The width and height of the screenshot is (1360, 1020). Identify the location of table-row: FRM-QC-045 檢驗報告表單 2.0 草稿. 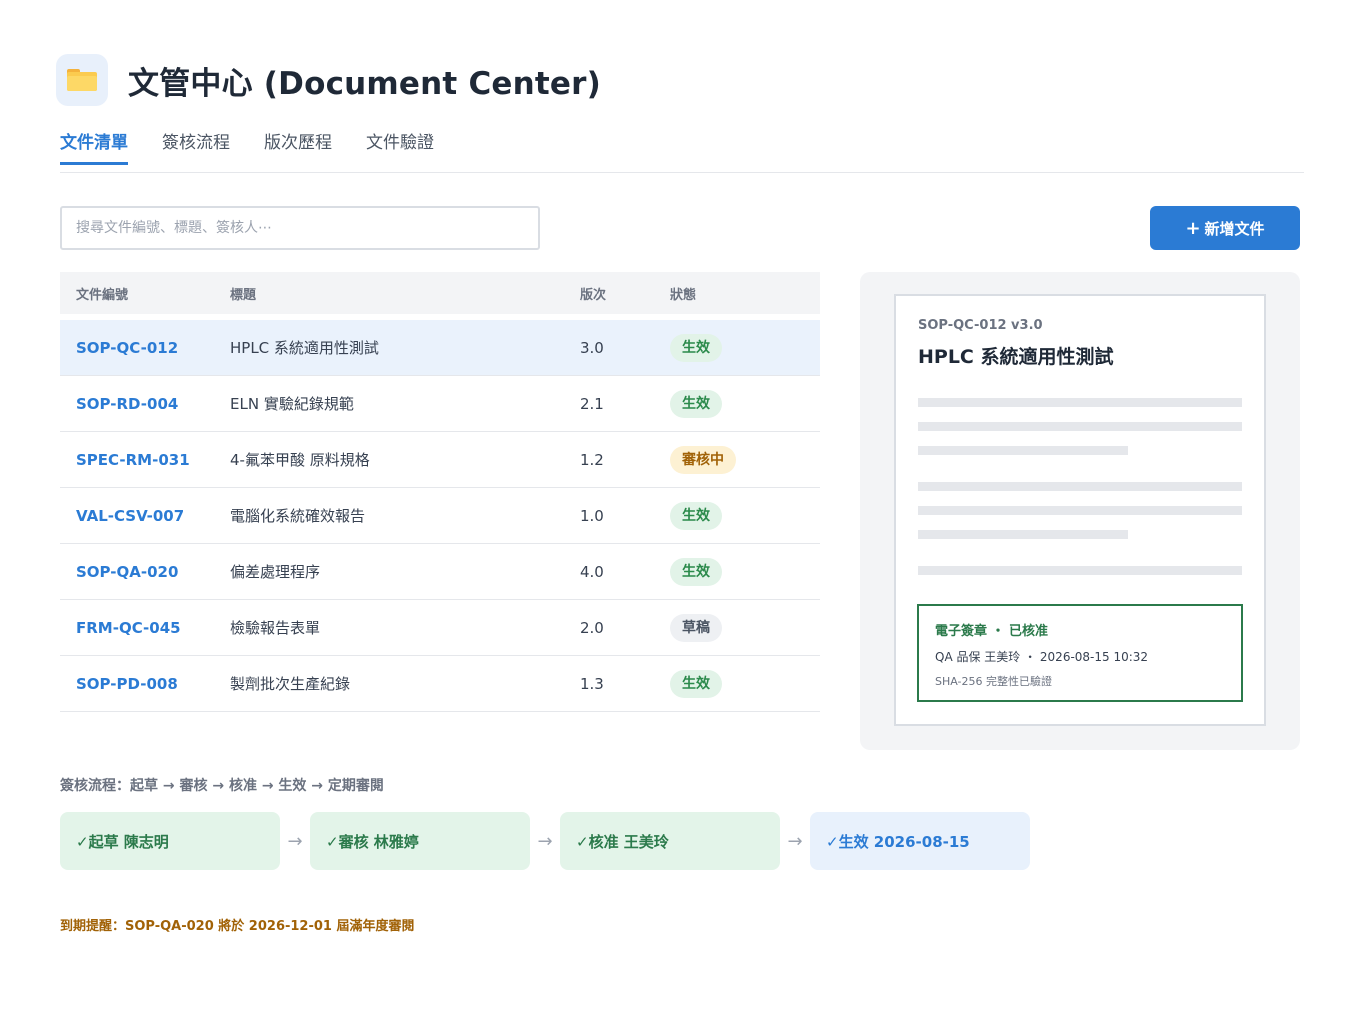
(440, 628).